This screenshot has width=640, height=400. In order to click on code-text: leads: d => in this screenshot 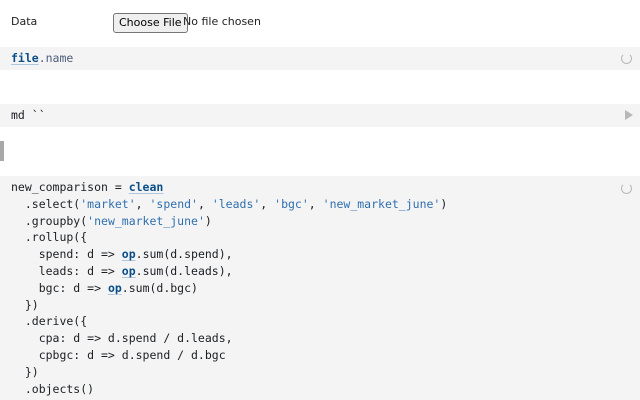, I will do `click(66, 270)`.